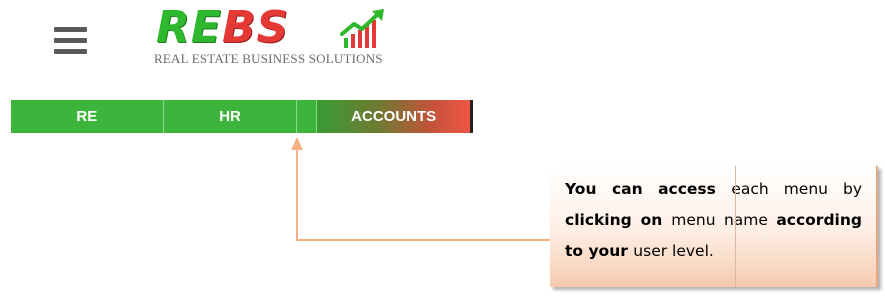  What do you see at coordinates (362, 28) in the screenshot?
I see `growth-chart-icon` at bounding box center [362, 28].